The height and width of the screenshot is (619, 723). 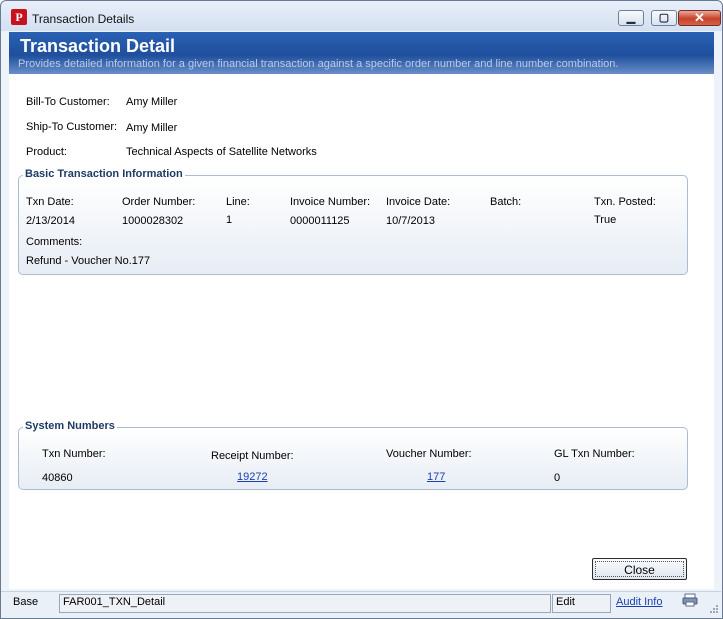 What do you see at coordinates (50, 202) in the screenshot?
I see `txn-date-label: Txn Date:` at bounding box center [50, 202].